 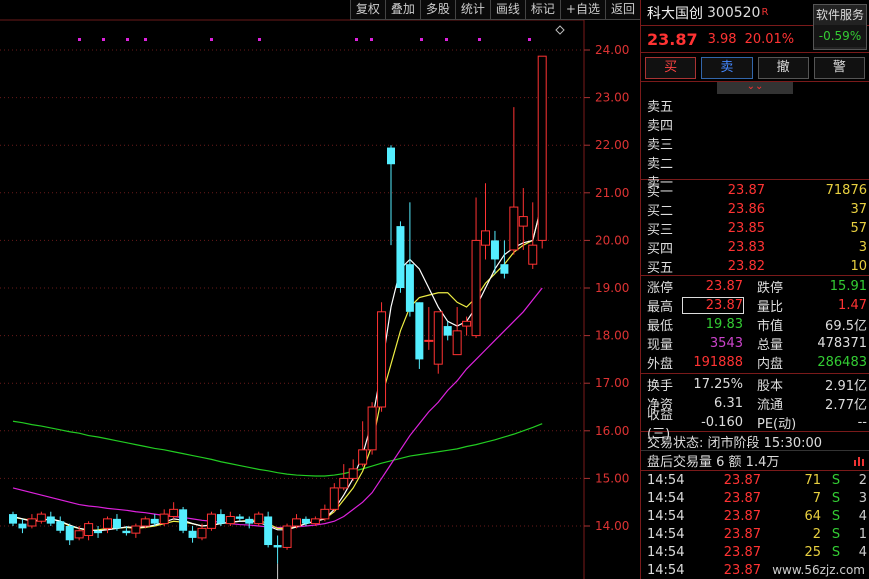 What do you see at coordinates (770, 364) in the screenshot?
I see `stat-label: 内盘` at bounding box center [770, 364].